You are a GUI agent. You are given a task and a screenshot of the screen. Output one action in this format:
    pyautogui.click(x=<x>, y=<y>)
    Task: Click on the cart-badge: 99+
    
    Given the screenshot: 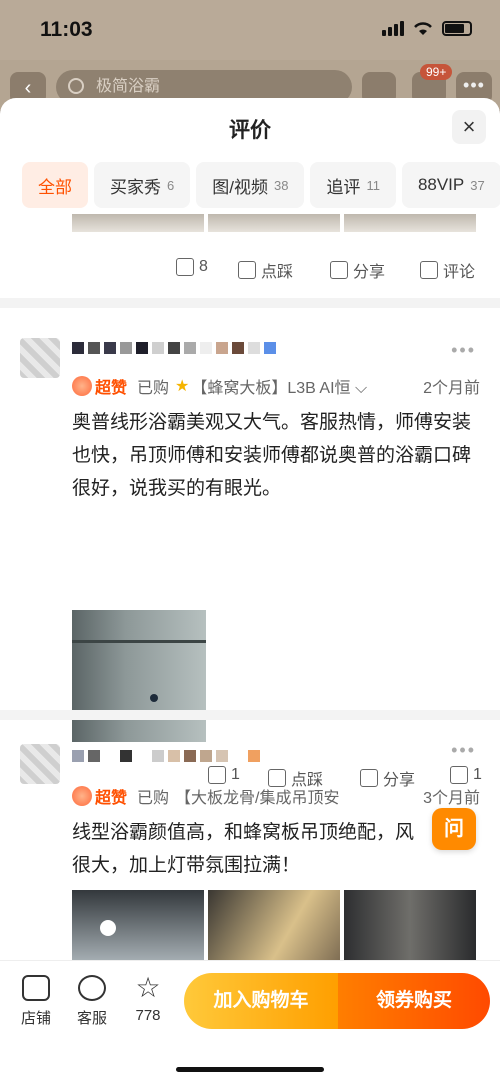 What is the action you would take?
    pyautogui.click(x=436, y=72)
    